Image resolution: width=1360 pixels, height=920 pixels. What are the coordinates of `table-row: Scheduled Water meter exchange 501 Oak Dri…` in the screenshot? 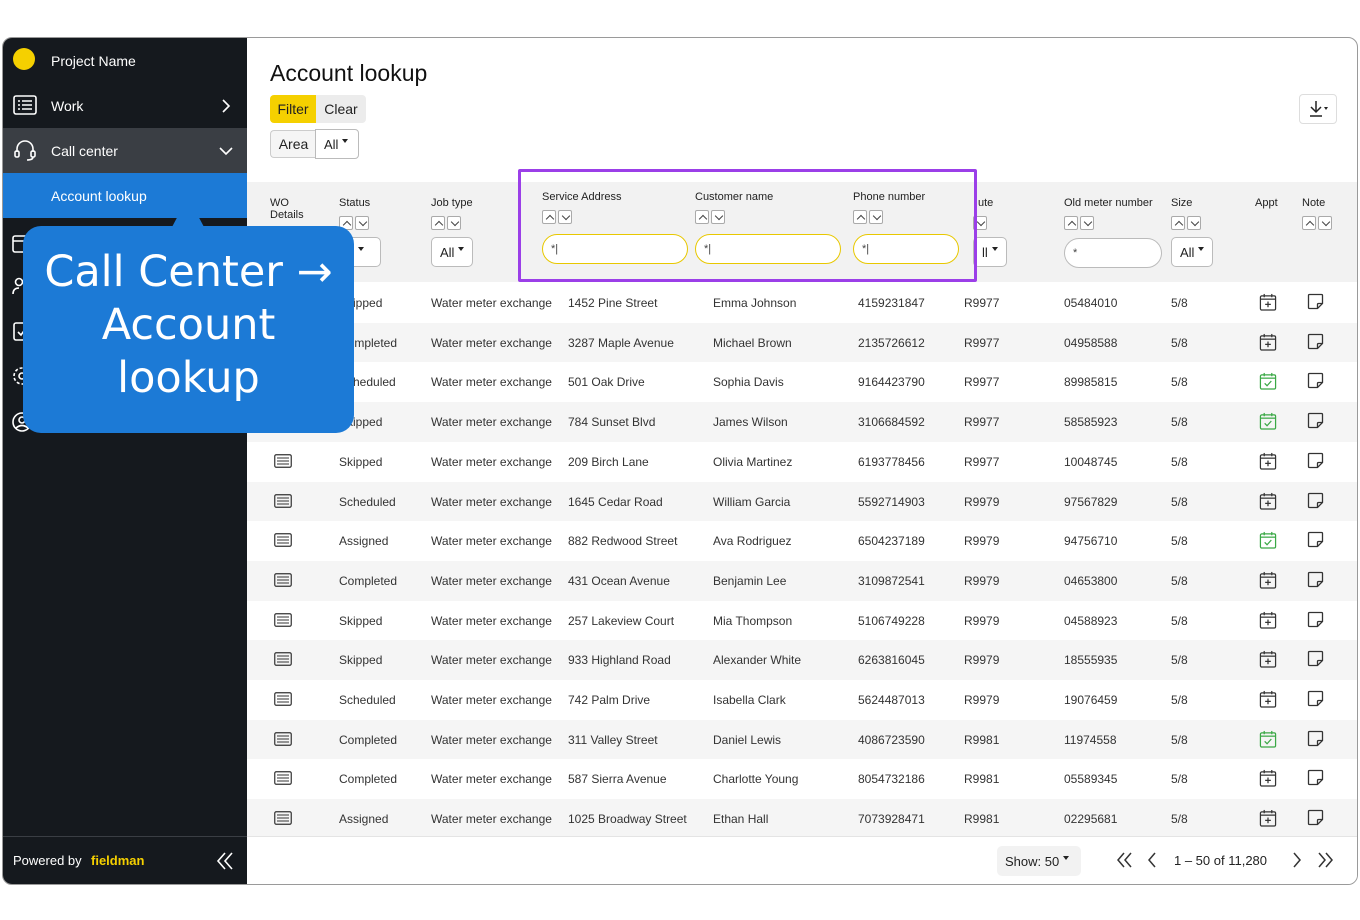 It's located at (802, 382).